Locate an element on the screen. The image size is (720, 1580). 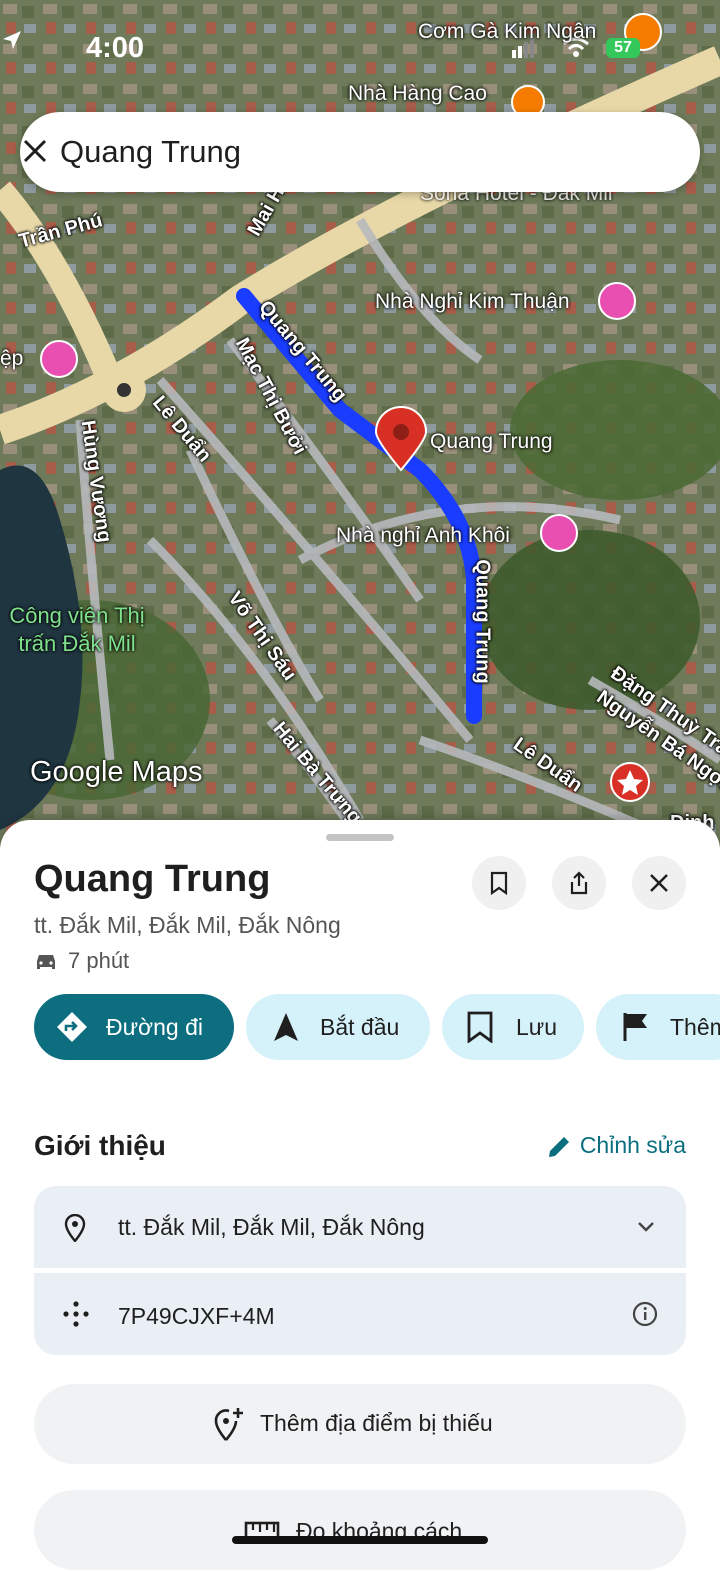
travel-time: 7 phút is located at coordinates (81, 961).